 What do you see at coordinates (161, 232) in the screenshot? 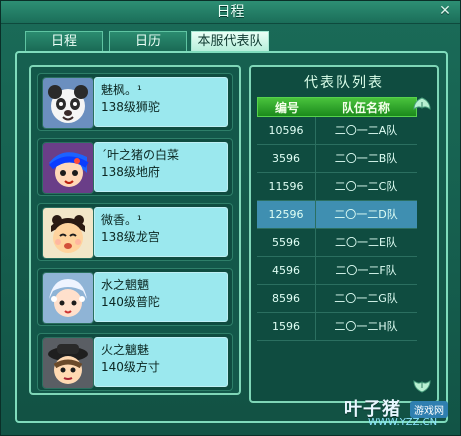
I see `member-info-3: 微香。¹ 138级龙宫` at bounding box center [161, 232].